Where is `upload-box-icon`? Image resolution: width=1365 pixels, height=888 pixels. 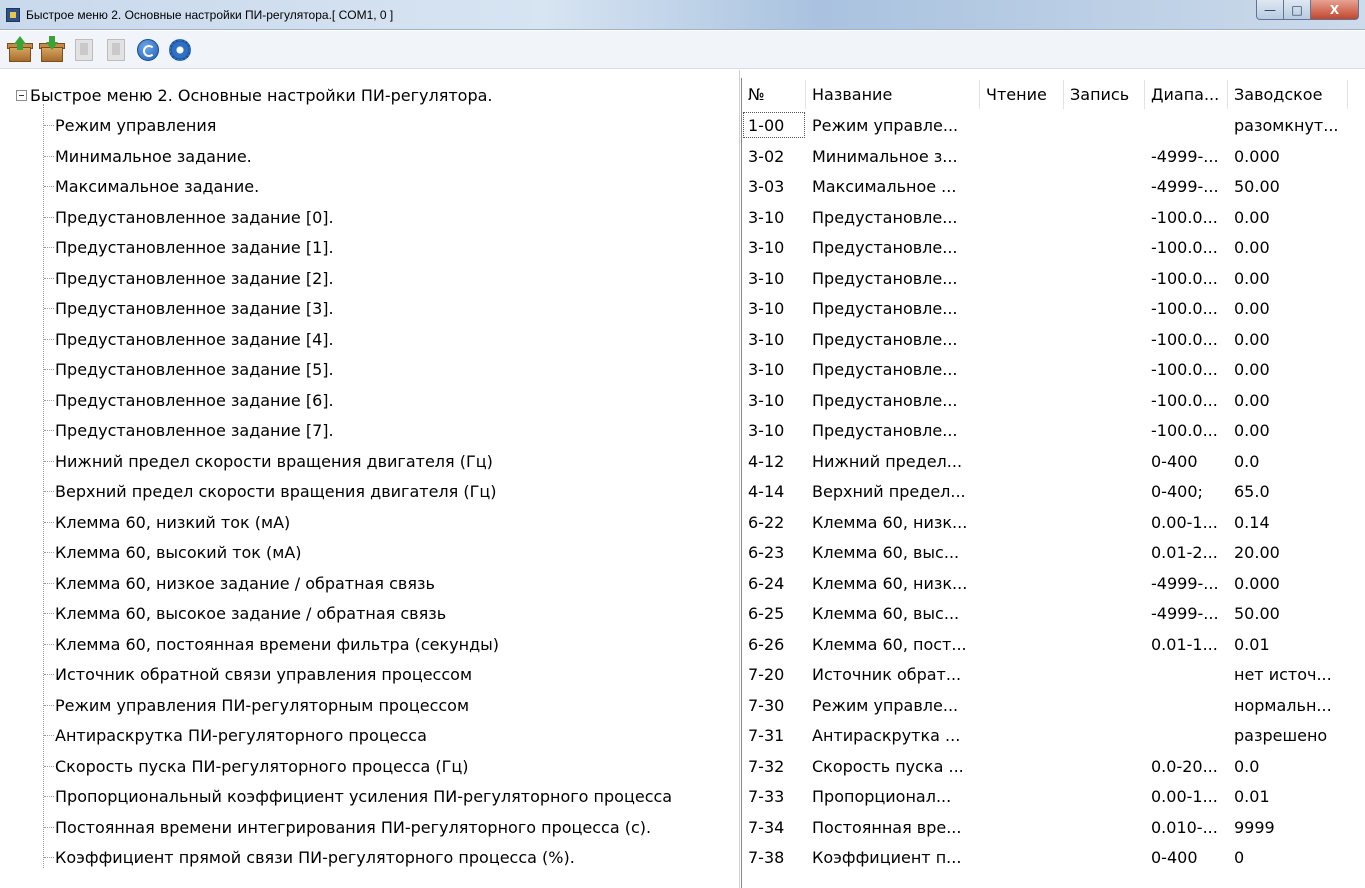
upload-box-icon is located at coordinates (20, 50).